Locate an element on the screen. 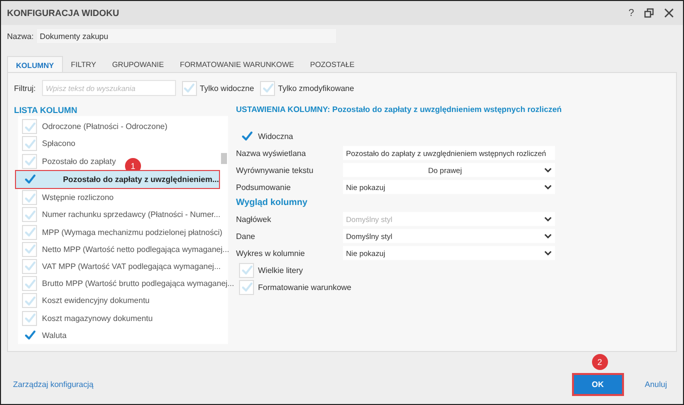 The height and width of the screenshot is (405, 684). ok-button: OK is located at coordinates (597, 384).